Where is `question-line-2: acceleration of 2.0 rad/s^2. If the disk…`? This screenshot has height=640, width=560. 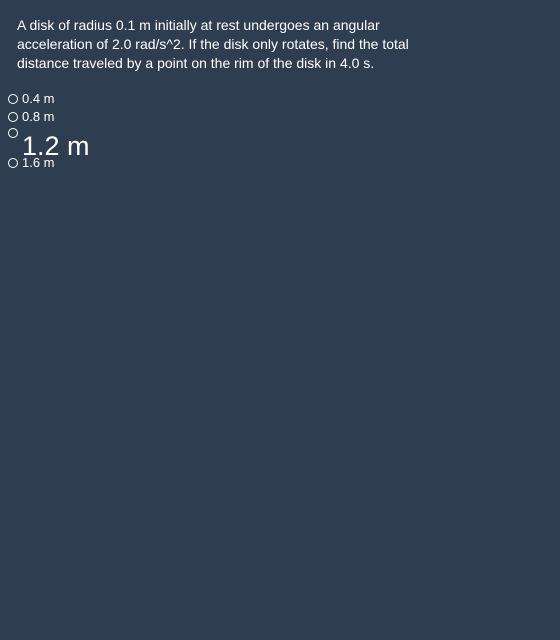
question-line-2: acceleration of 2.0 rad/s^2. If the disk… is located at coordinates (213, 44).